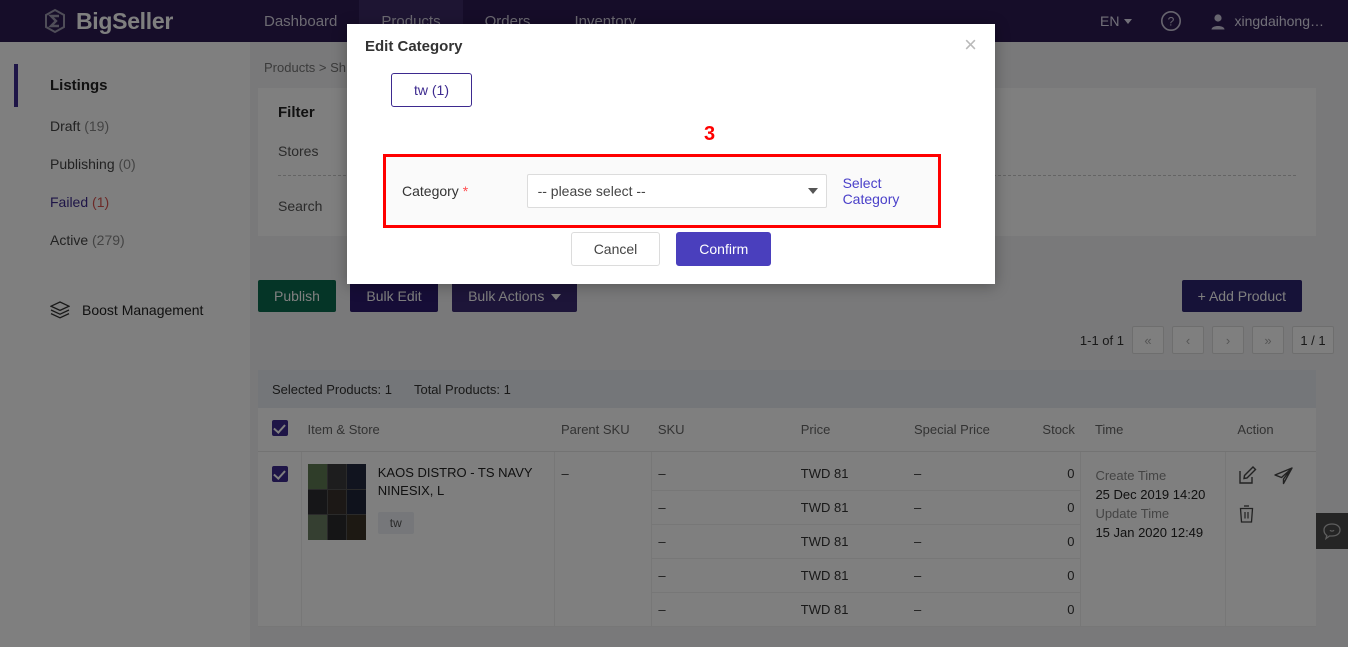 The width and height of the screenshot is (1348, 647). Describe the element at coordinates (615, 249) in the screenshot. I see `cancel-button: Cancel` at that location.